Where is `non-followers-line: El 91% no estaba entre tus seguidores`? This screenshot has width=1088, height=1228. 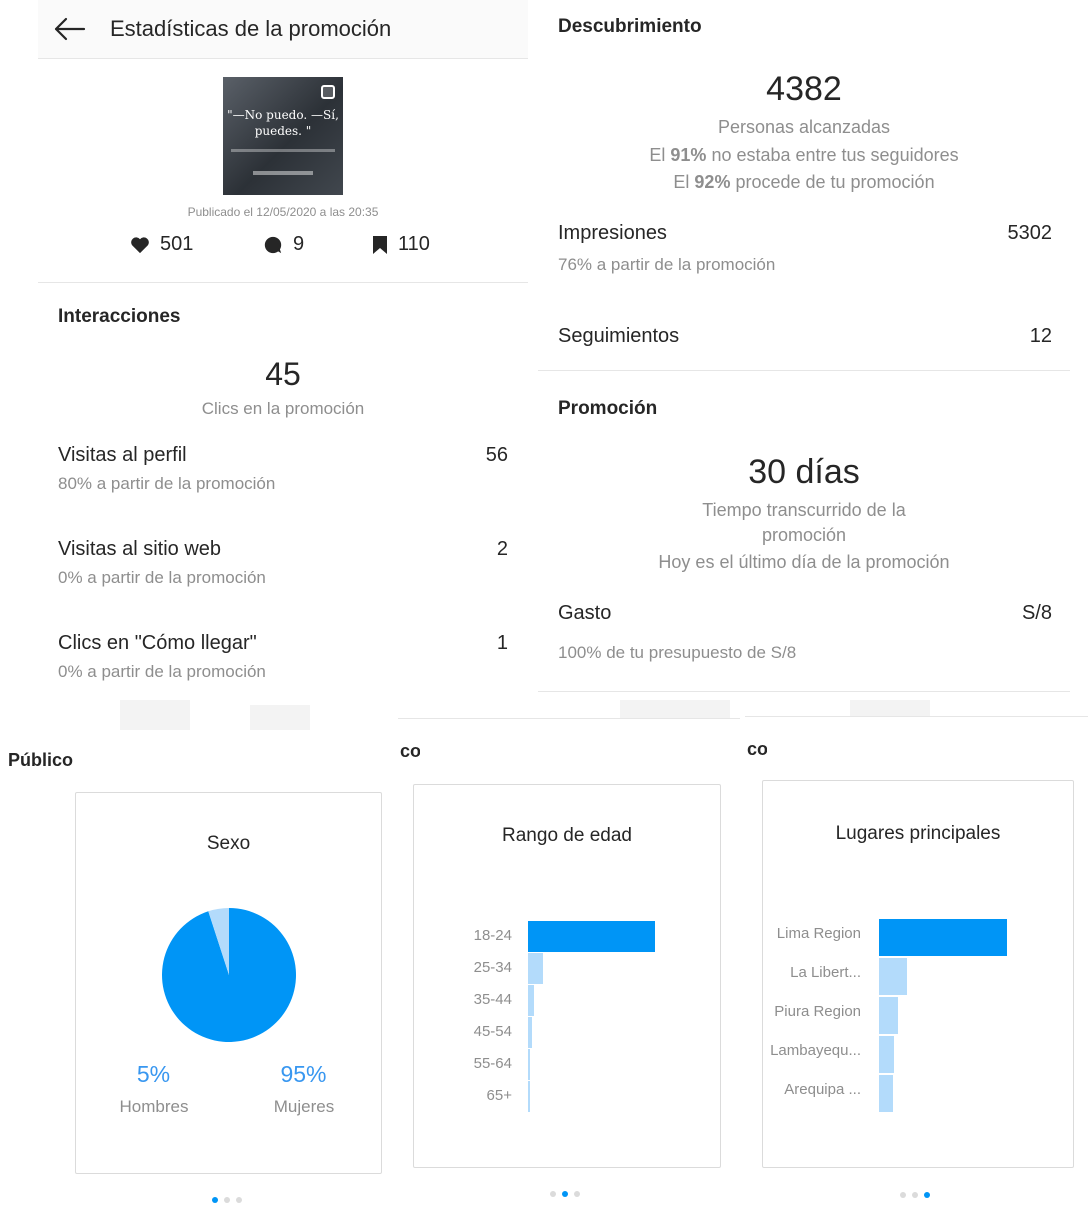
non-followers-line: El 91% no estaba entre tus seguidores is located at coordinates (804, 155).